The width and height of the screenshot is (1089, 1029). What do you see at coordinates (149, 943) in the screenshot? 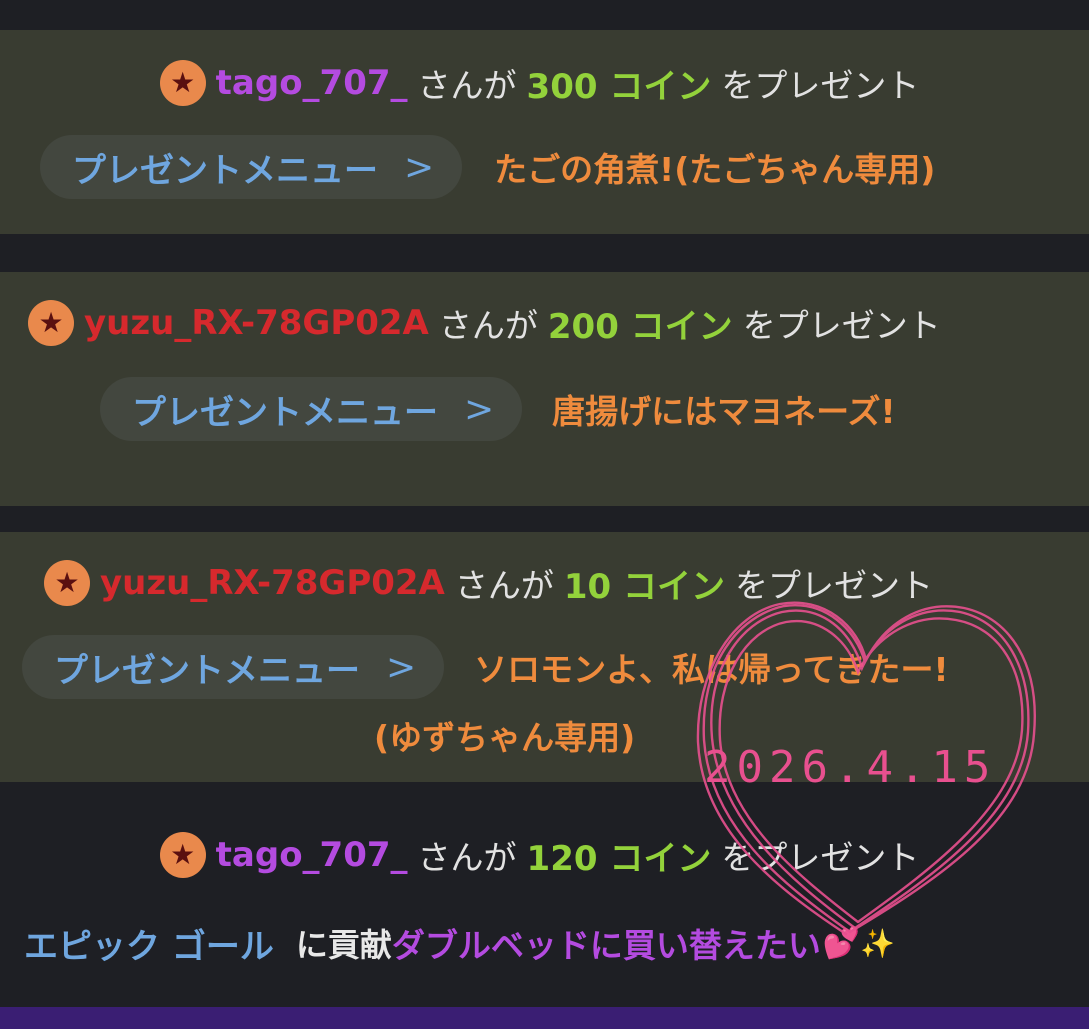
I see `epic-goal-link: エピック ゴール` at bounding box center [149, 943].